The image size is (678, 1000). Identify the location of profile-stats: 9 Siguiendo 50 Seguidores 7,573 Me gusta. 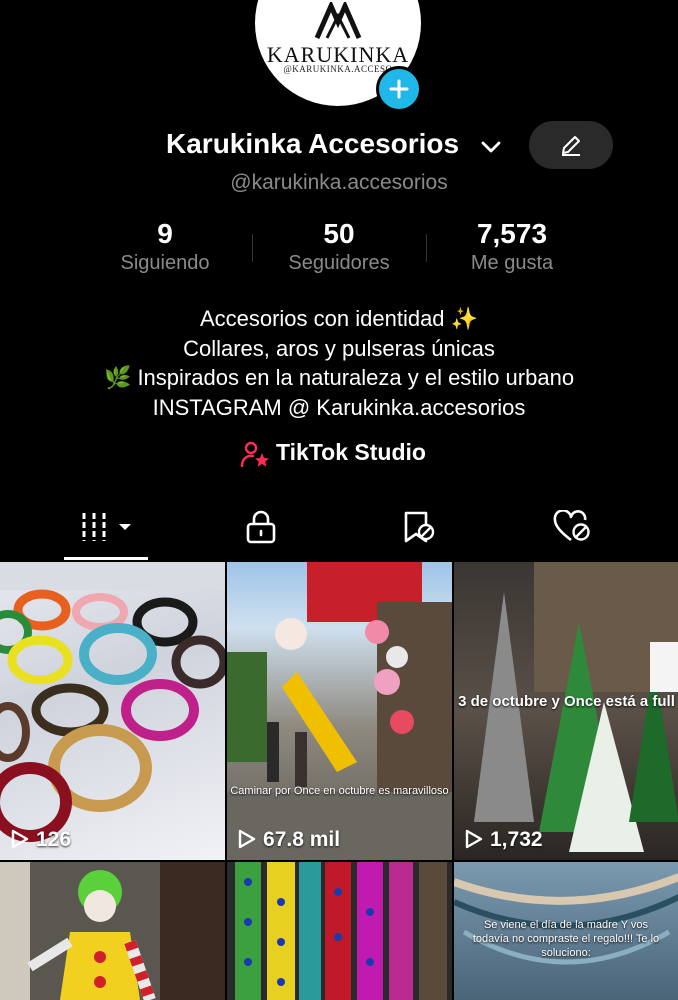
(339, 248).